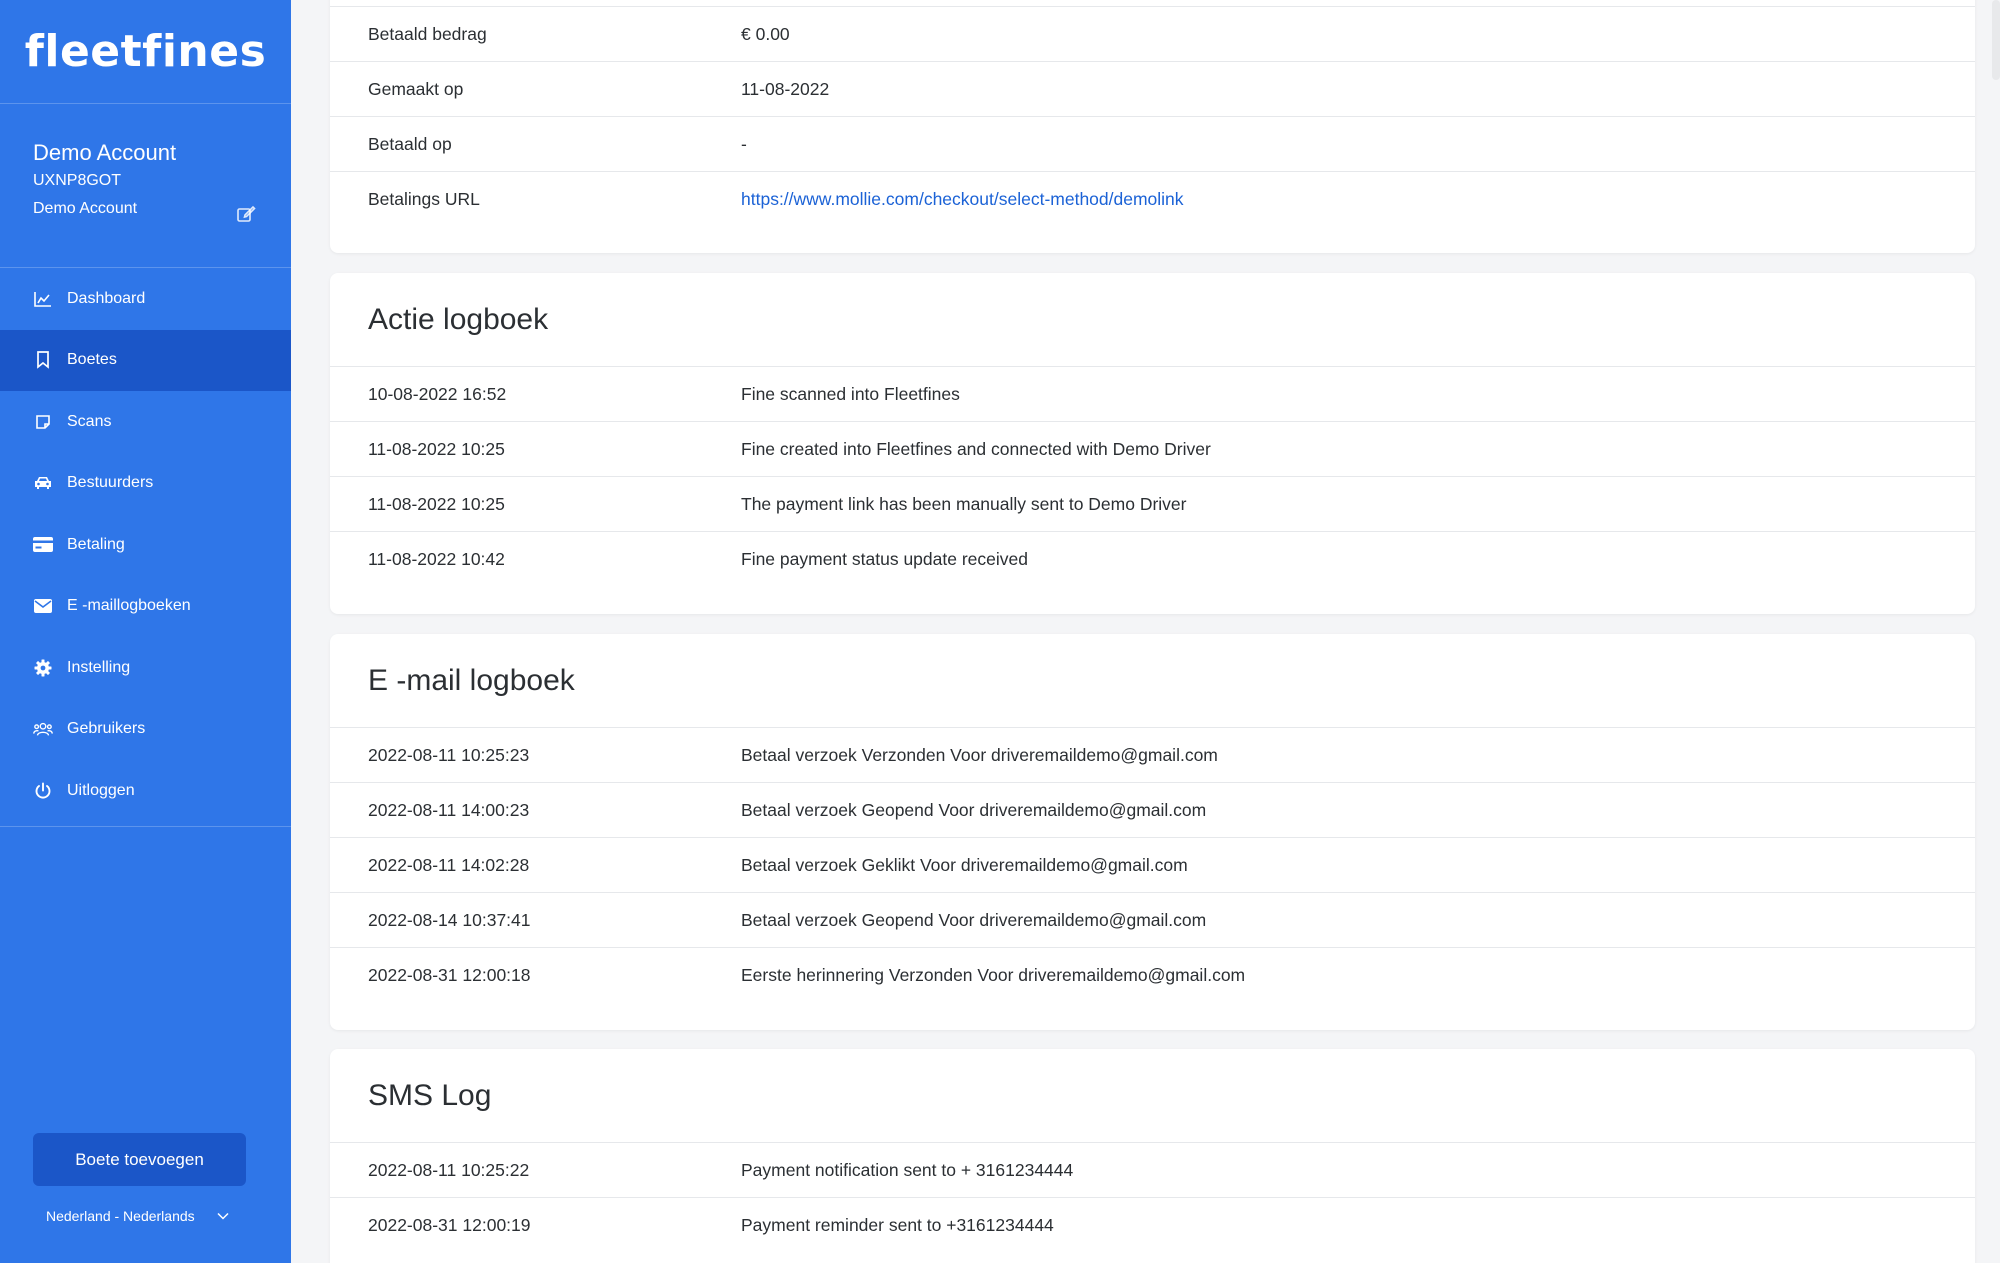 The width and height of the screenshot is (2000, 1263). Describe the element at coordinates (145, 360) in the screenshot. I see `sidebar-item-boetes: Boetes` at that location.